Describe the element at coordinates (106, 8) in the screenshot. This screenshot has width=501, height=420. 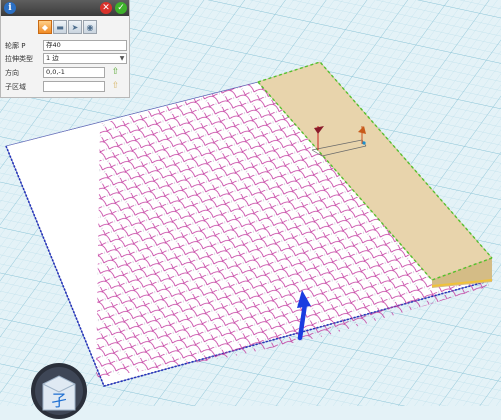
I see `cancel-button: ✕` at that location.